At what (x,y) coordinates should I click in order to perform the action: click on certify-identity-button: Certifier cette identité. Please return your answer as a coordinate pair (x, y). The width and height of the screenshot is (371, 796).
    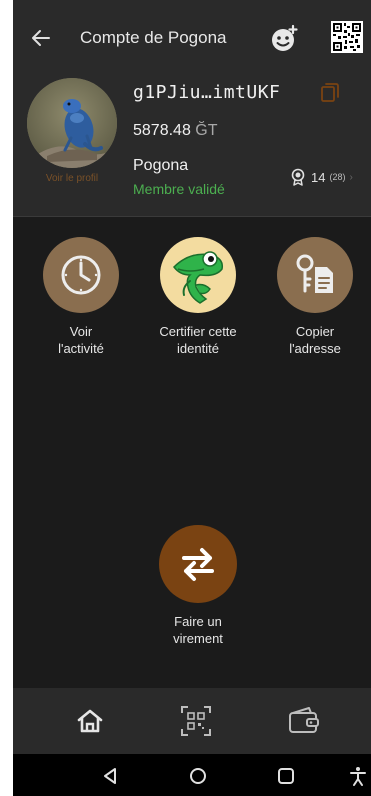
    Looking at the image, I should click on (198, 297).